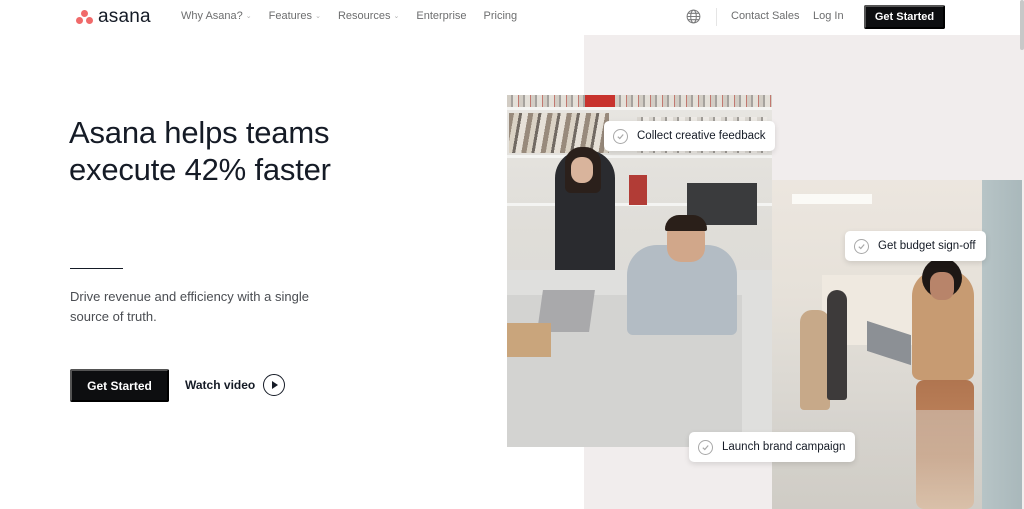 The width and height of the screenshot is (1024, 509). I want to click on task-card-label: Get budget sign-off, so click(927, 246).